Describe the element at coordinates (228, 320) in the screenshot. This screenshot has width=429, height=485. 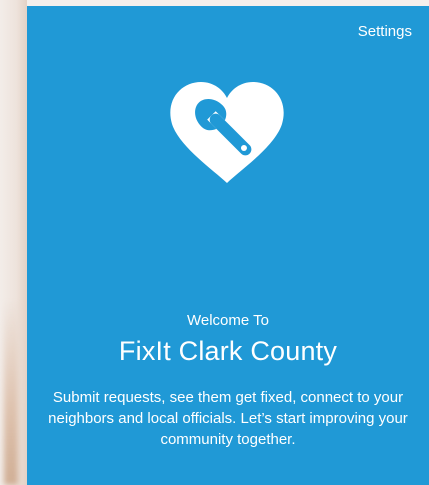
I see `welcome-subtitle: Welcome To` at that location.